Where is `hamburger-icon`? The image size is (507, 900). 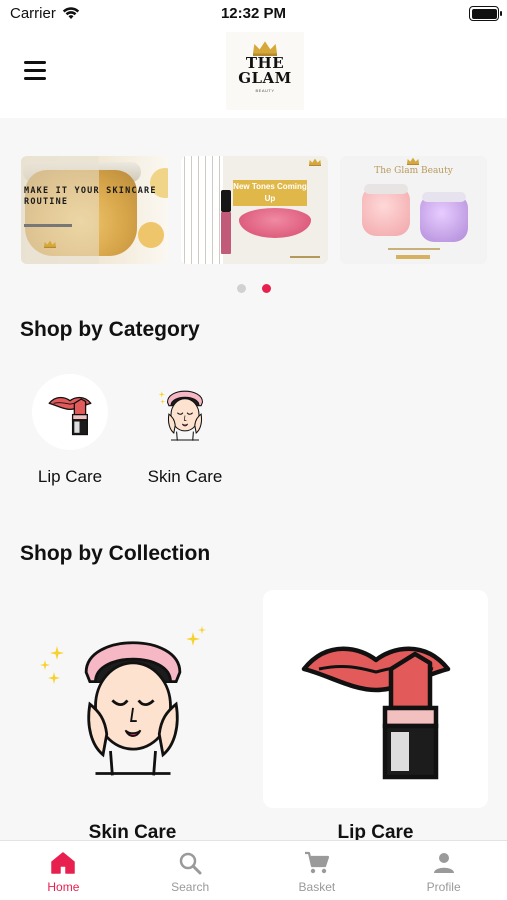 hamburger-icon is located at coordinates (35, 62).